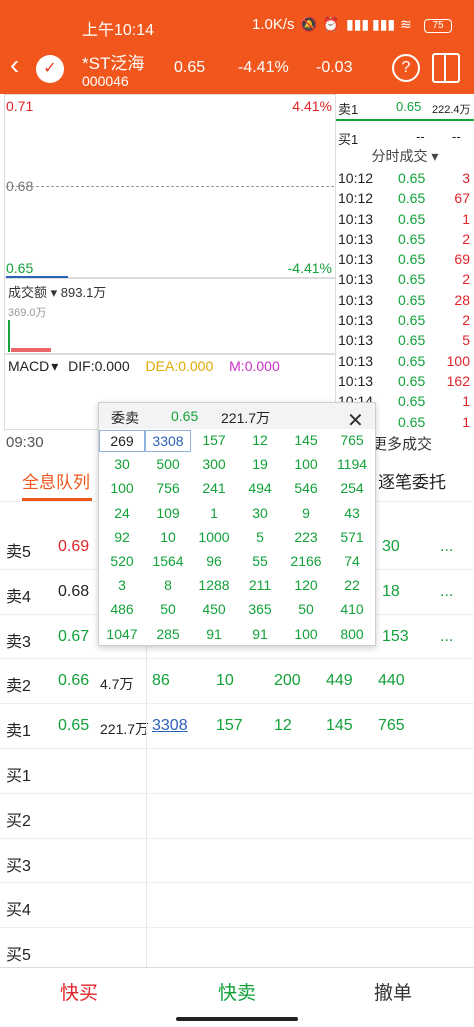 The image size is (474, 1027). I want to click on popup-queue-cell: 285, so click(168, 634).